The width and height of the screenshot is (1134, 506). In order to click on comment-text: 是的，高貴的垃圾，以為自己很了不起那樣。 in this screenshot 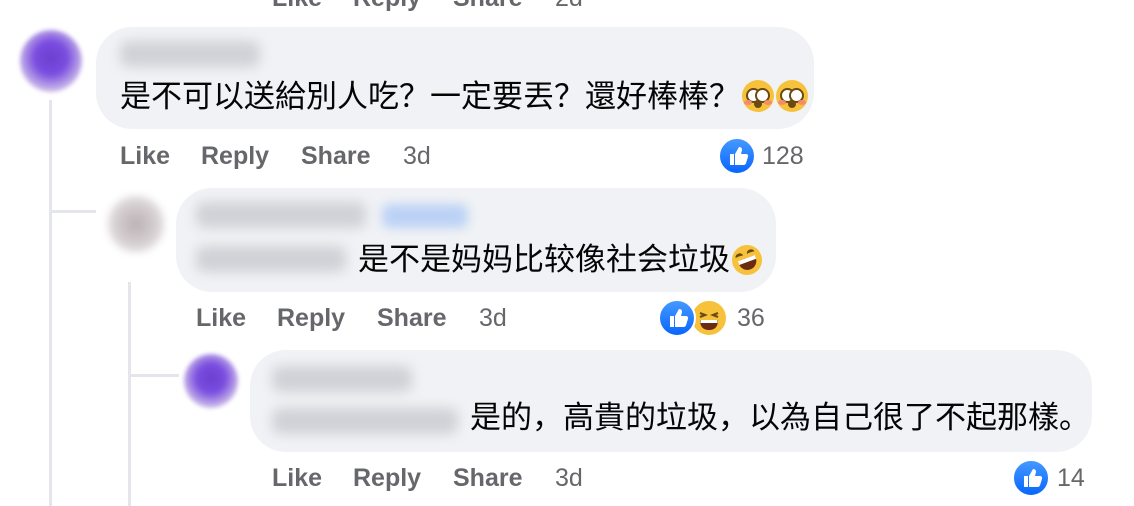, I will do `click(780, 418)`.